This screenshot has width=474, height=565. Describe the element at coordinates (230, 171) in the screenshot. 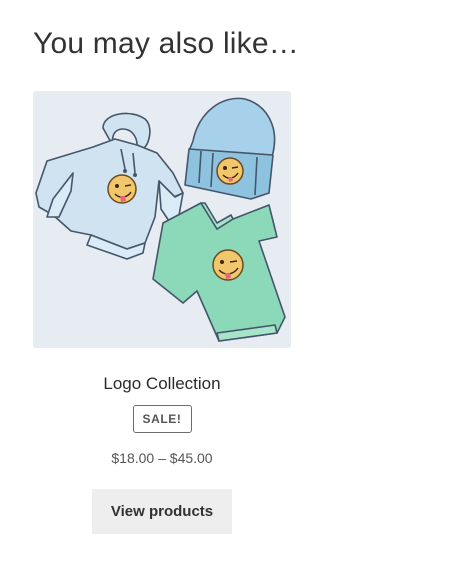

I see `beanie-emoji-icon` at that location.